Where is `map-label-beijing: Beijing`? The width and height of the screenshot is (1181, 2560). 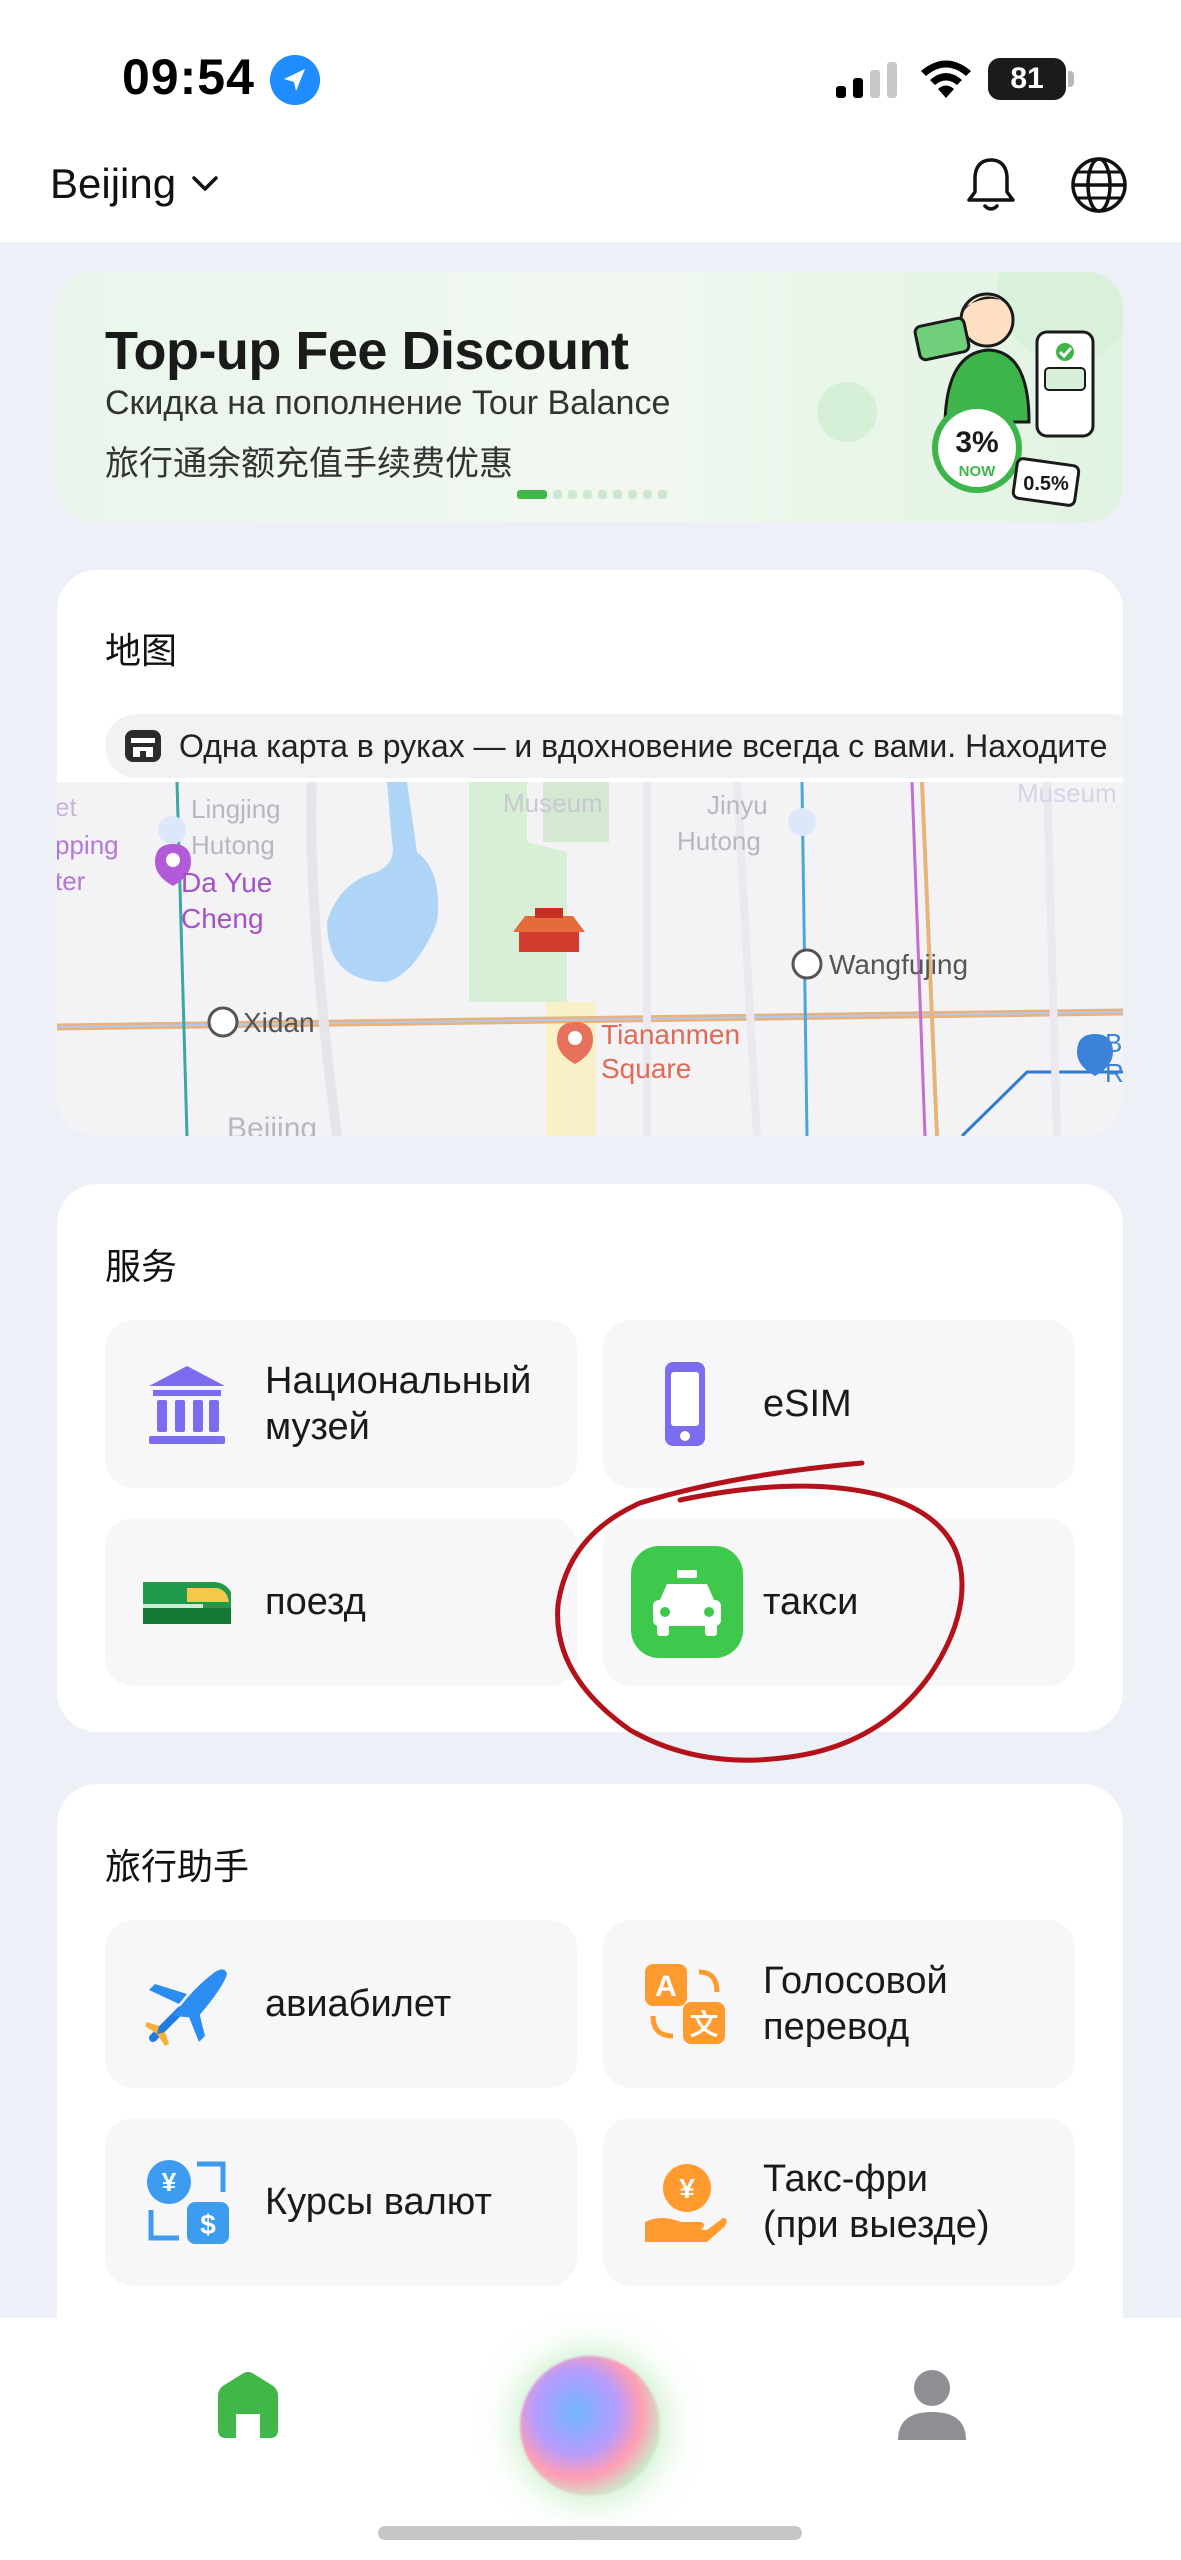
map-label-beijing: Beijing is located at coordinates (272, 1124).